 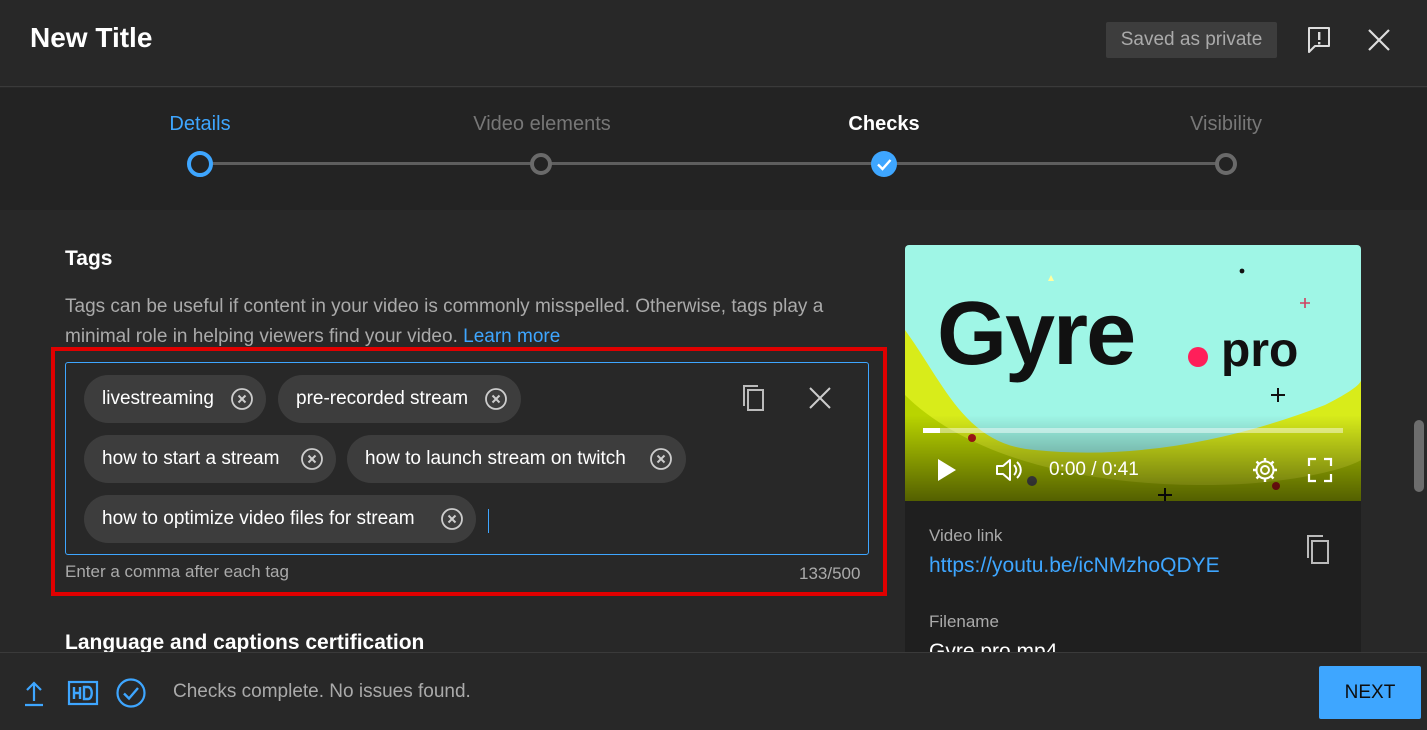 What do you see at coordinates (713, 691) in the screenshot?
I see `dialog-footer: Checks complete. No issues found. NEXT` at bounding box center [713, 691].